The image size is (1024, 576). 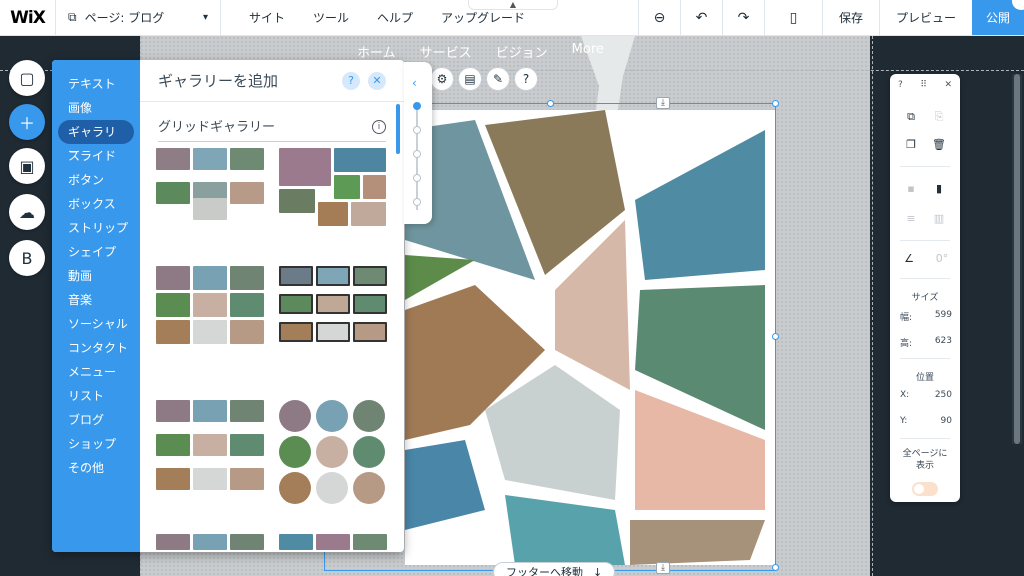 I want to click on preview-button: プレビュー, so click(x=925, y=17).